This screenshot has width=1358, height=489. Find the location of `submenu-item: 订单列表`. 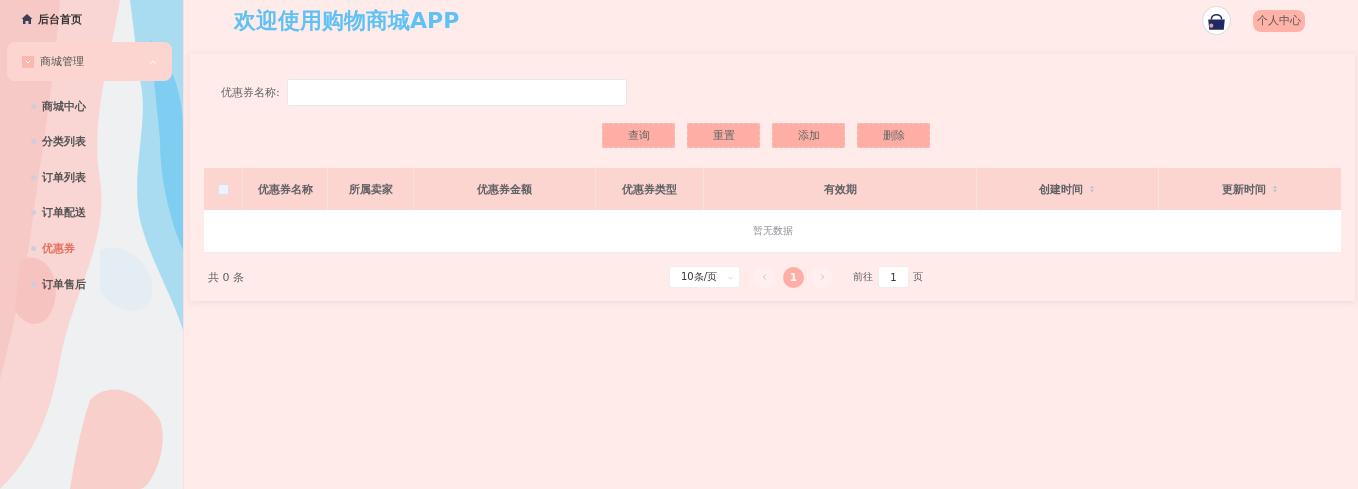

submenu-item: 订单列表 is located at coordinates (43, 177).